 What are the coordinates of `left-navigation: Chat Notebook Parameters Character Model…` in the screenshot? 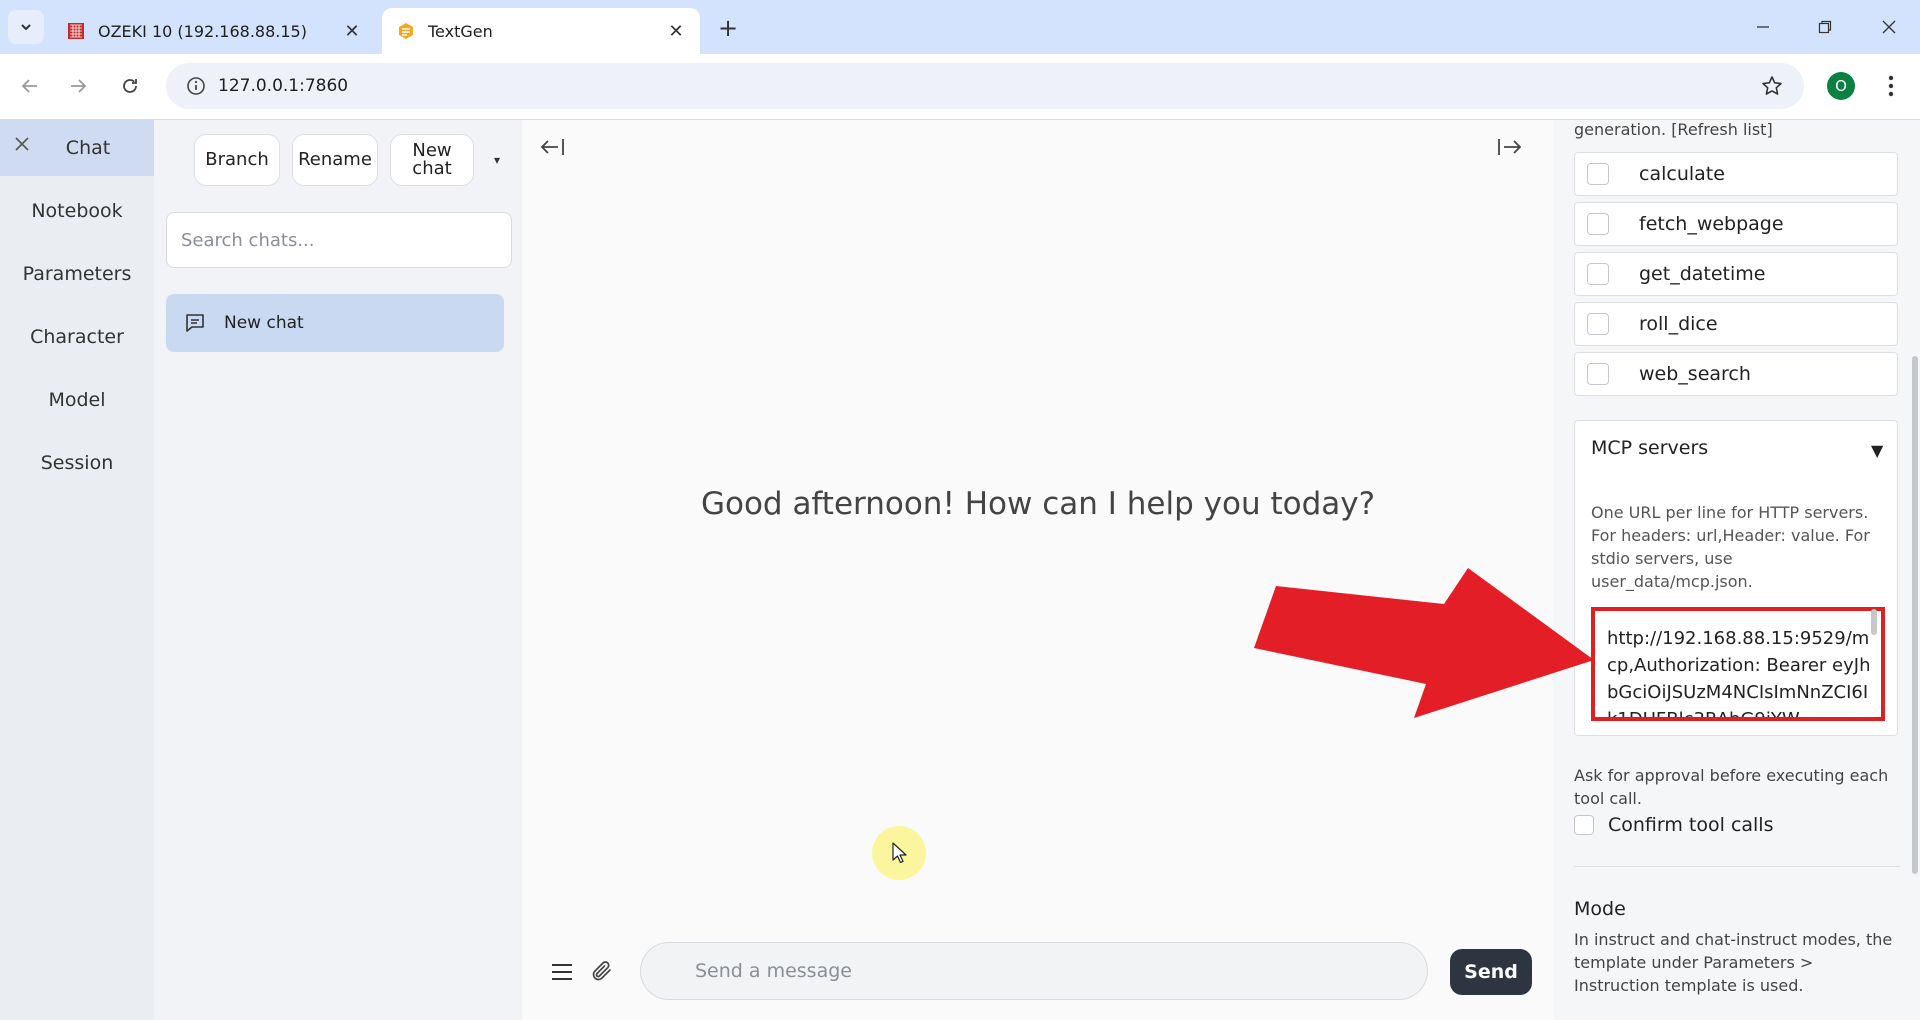 It's located at (77, 570).